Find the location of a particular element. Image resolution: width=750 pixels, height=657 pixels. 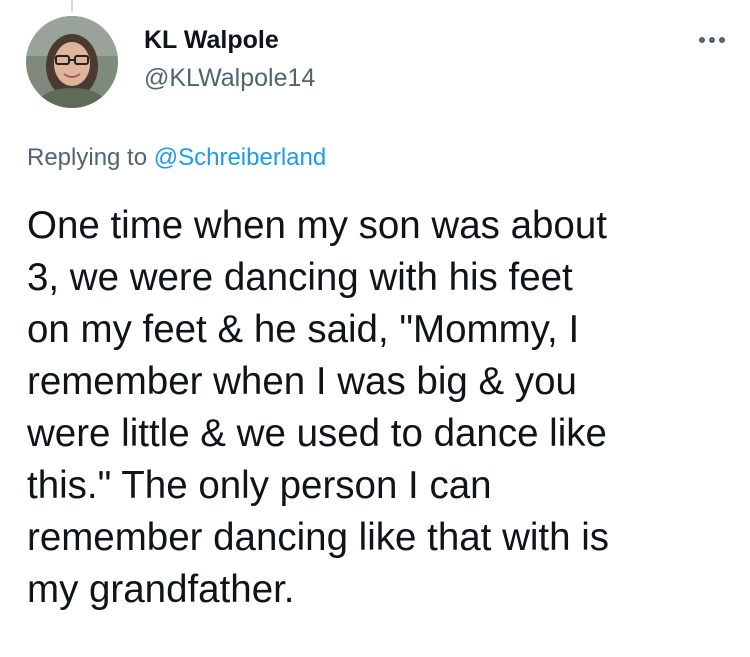

reply-context: Replying to @Schreiberland is located at coordinates (176, 158).